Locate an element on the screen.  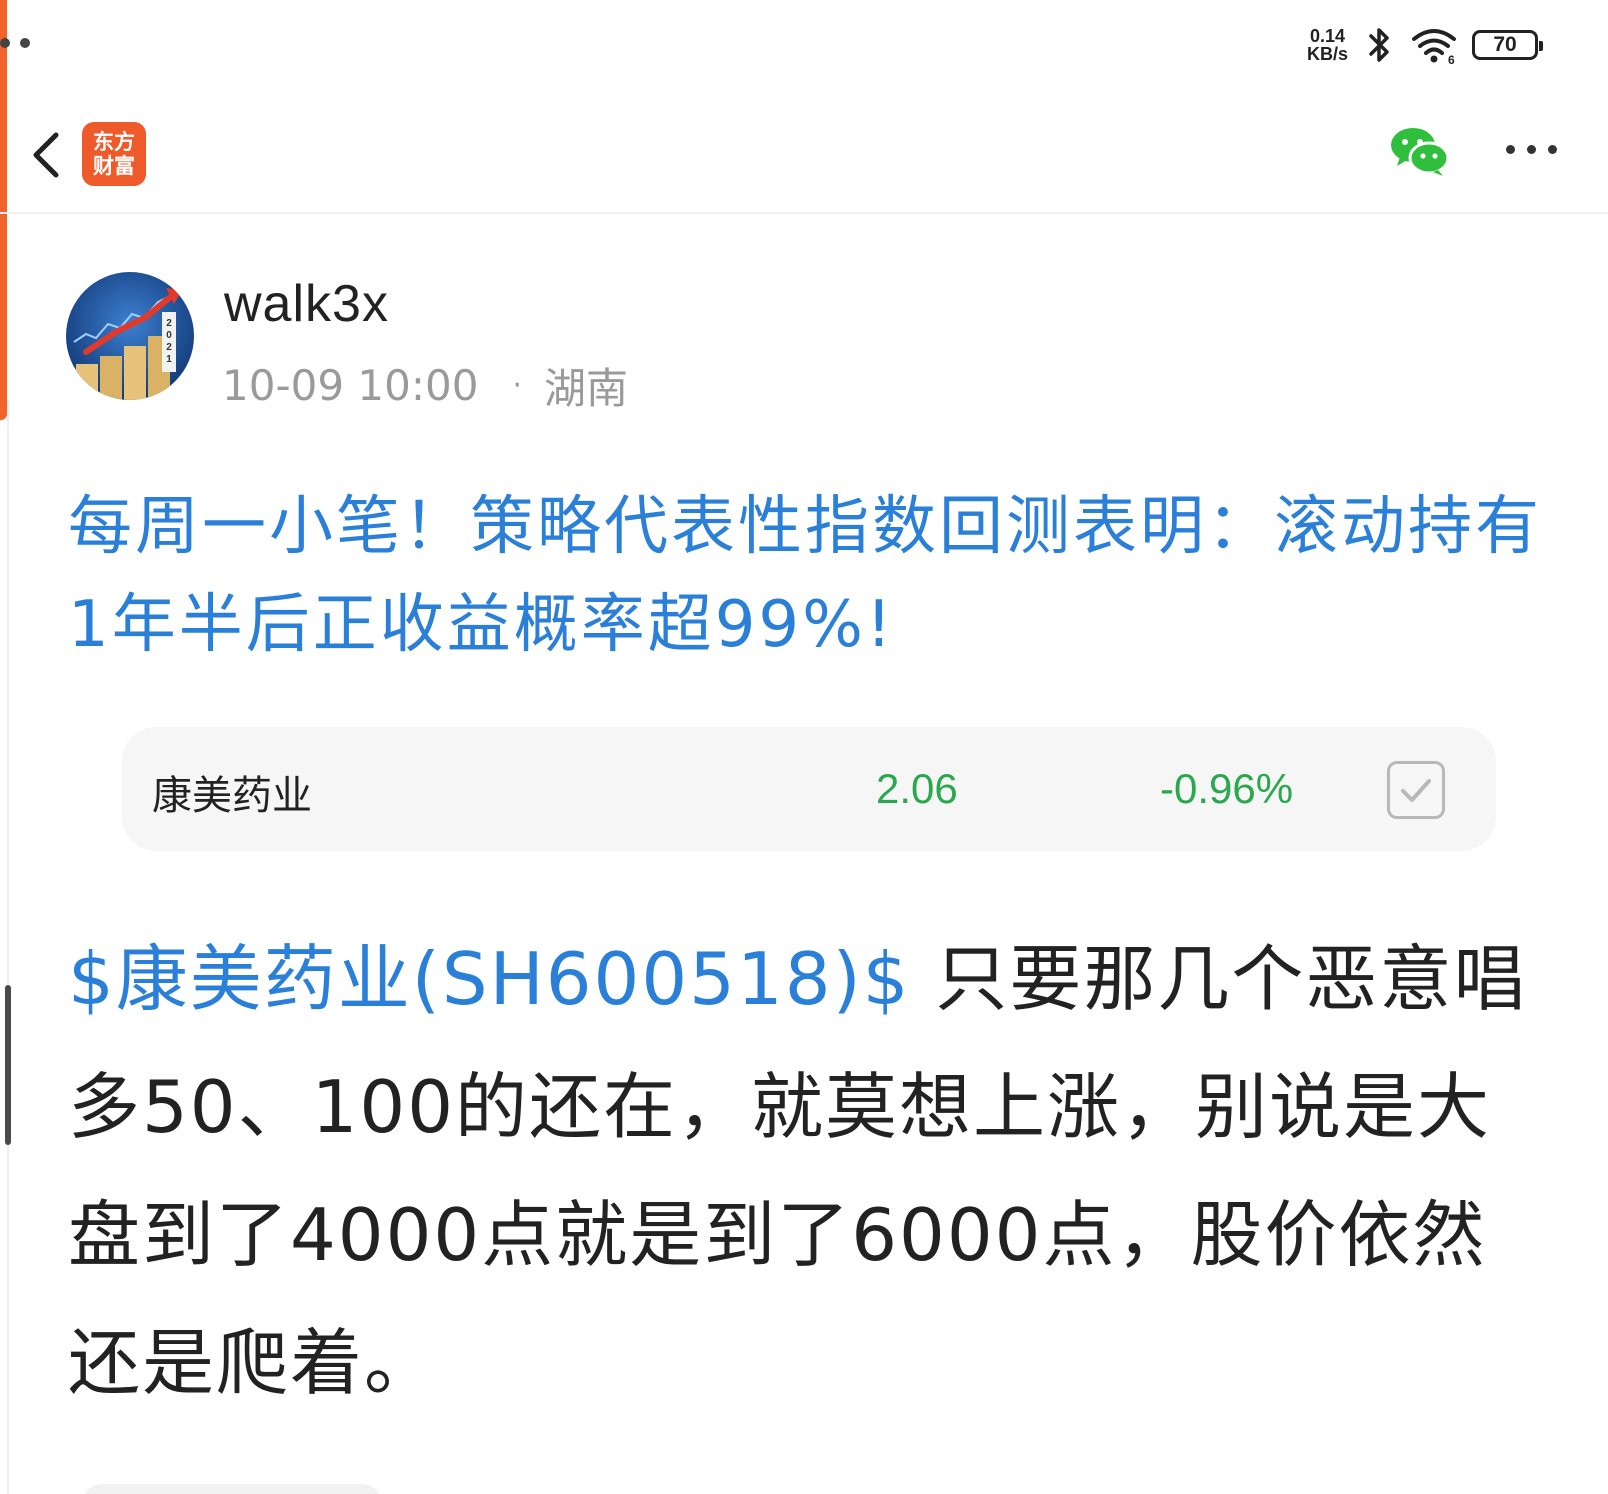
more-options-button is located at coordinates (1536, 153).